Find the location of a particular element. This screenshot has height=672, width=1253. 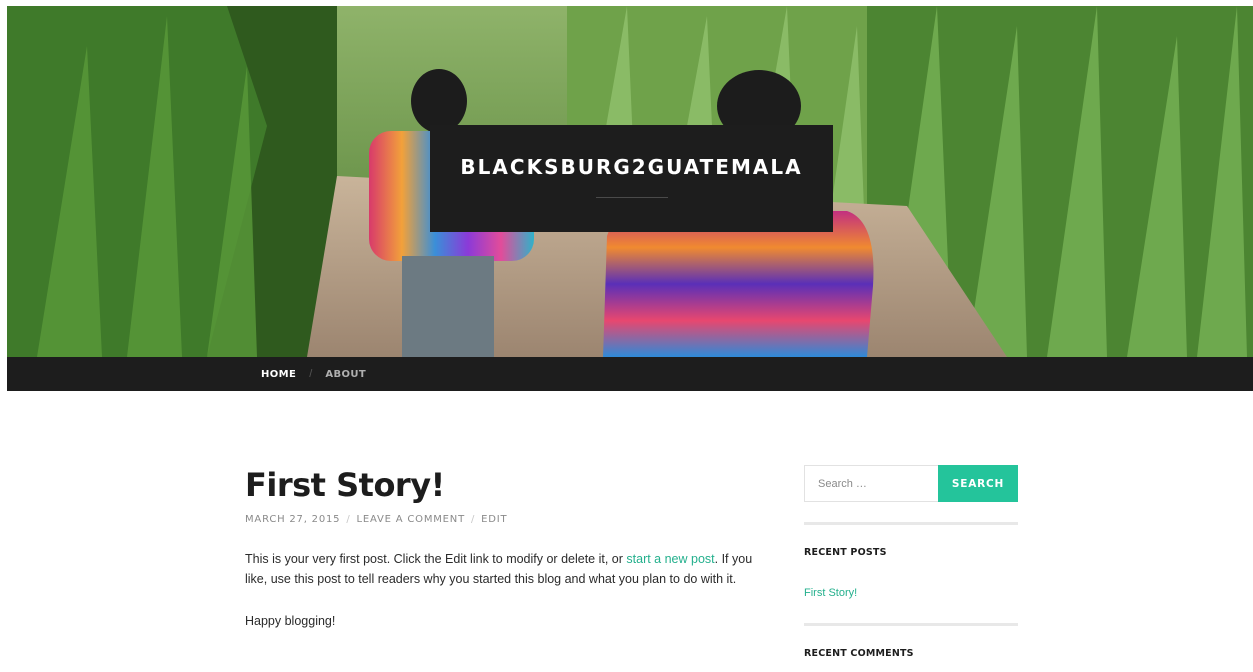

recent-comments-title: RECENT COMMENTS is located at coordinates (859, 653).